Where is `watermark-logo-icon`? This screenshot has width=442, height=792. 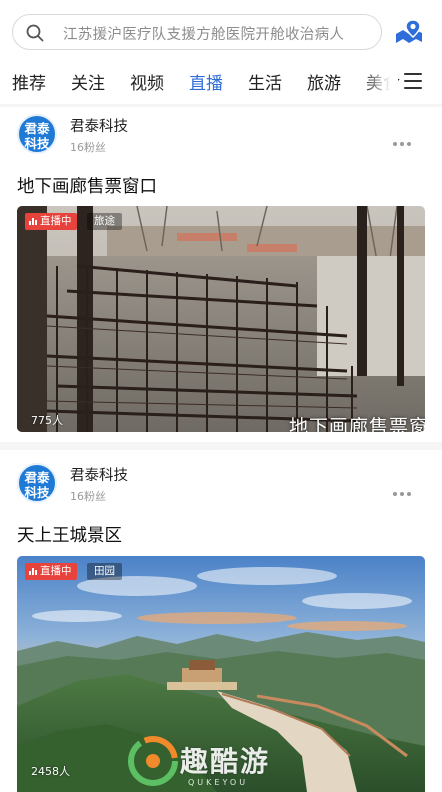
watermark-logo-icon is located at coordinates (153, 761).